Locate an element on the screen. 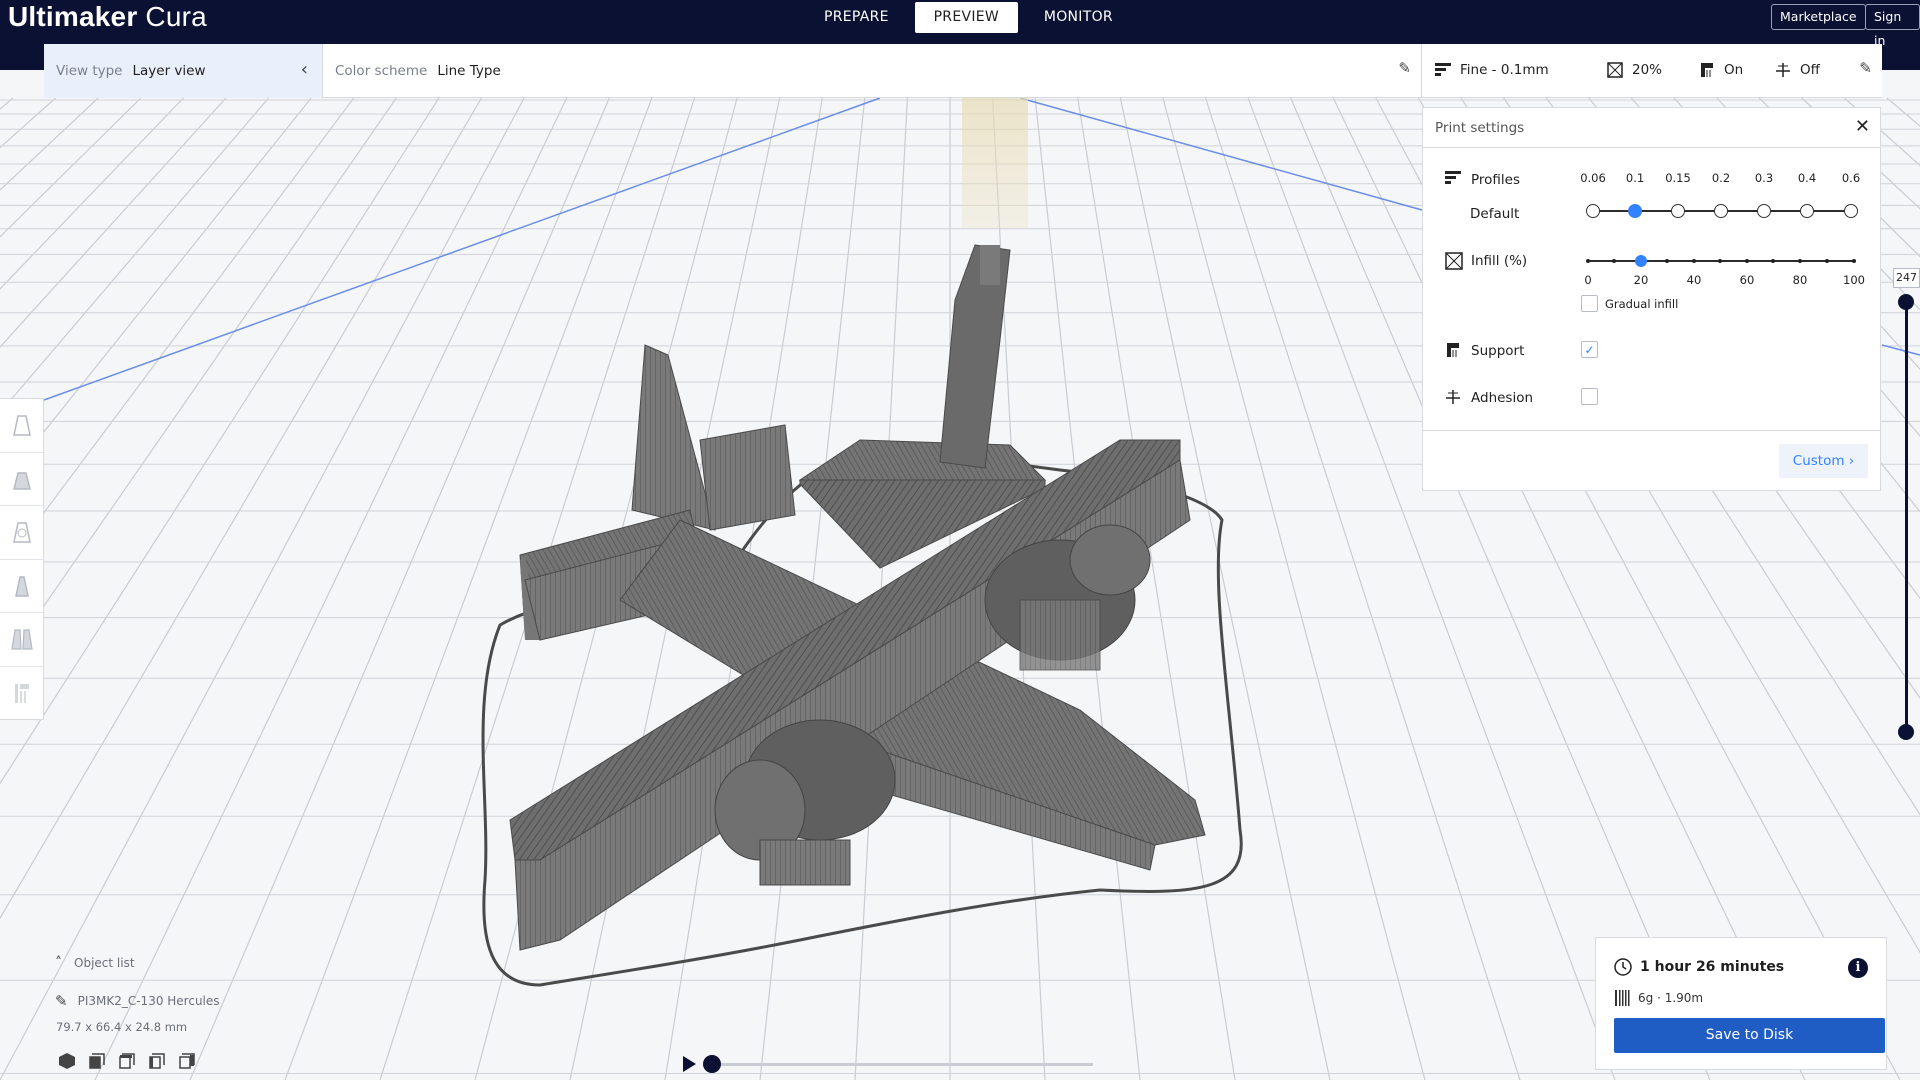 Image resolution: width=1920 pixels, height=1080 pixels. profiles-row: Profiles is located at coordinates (1482, 180).